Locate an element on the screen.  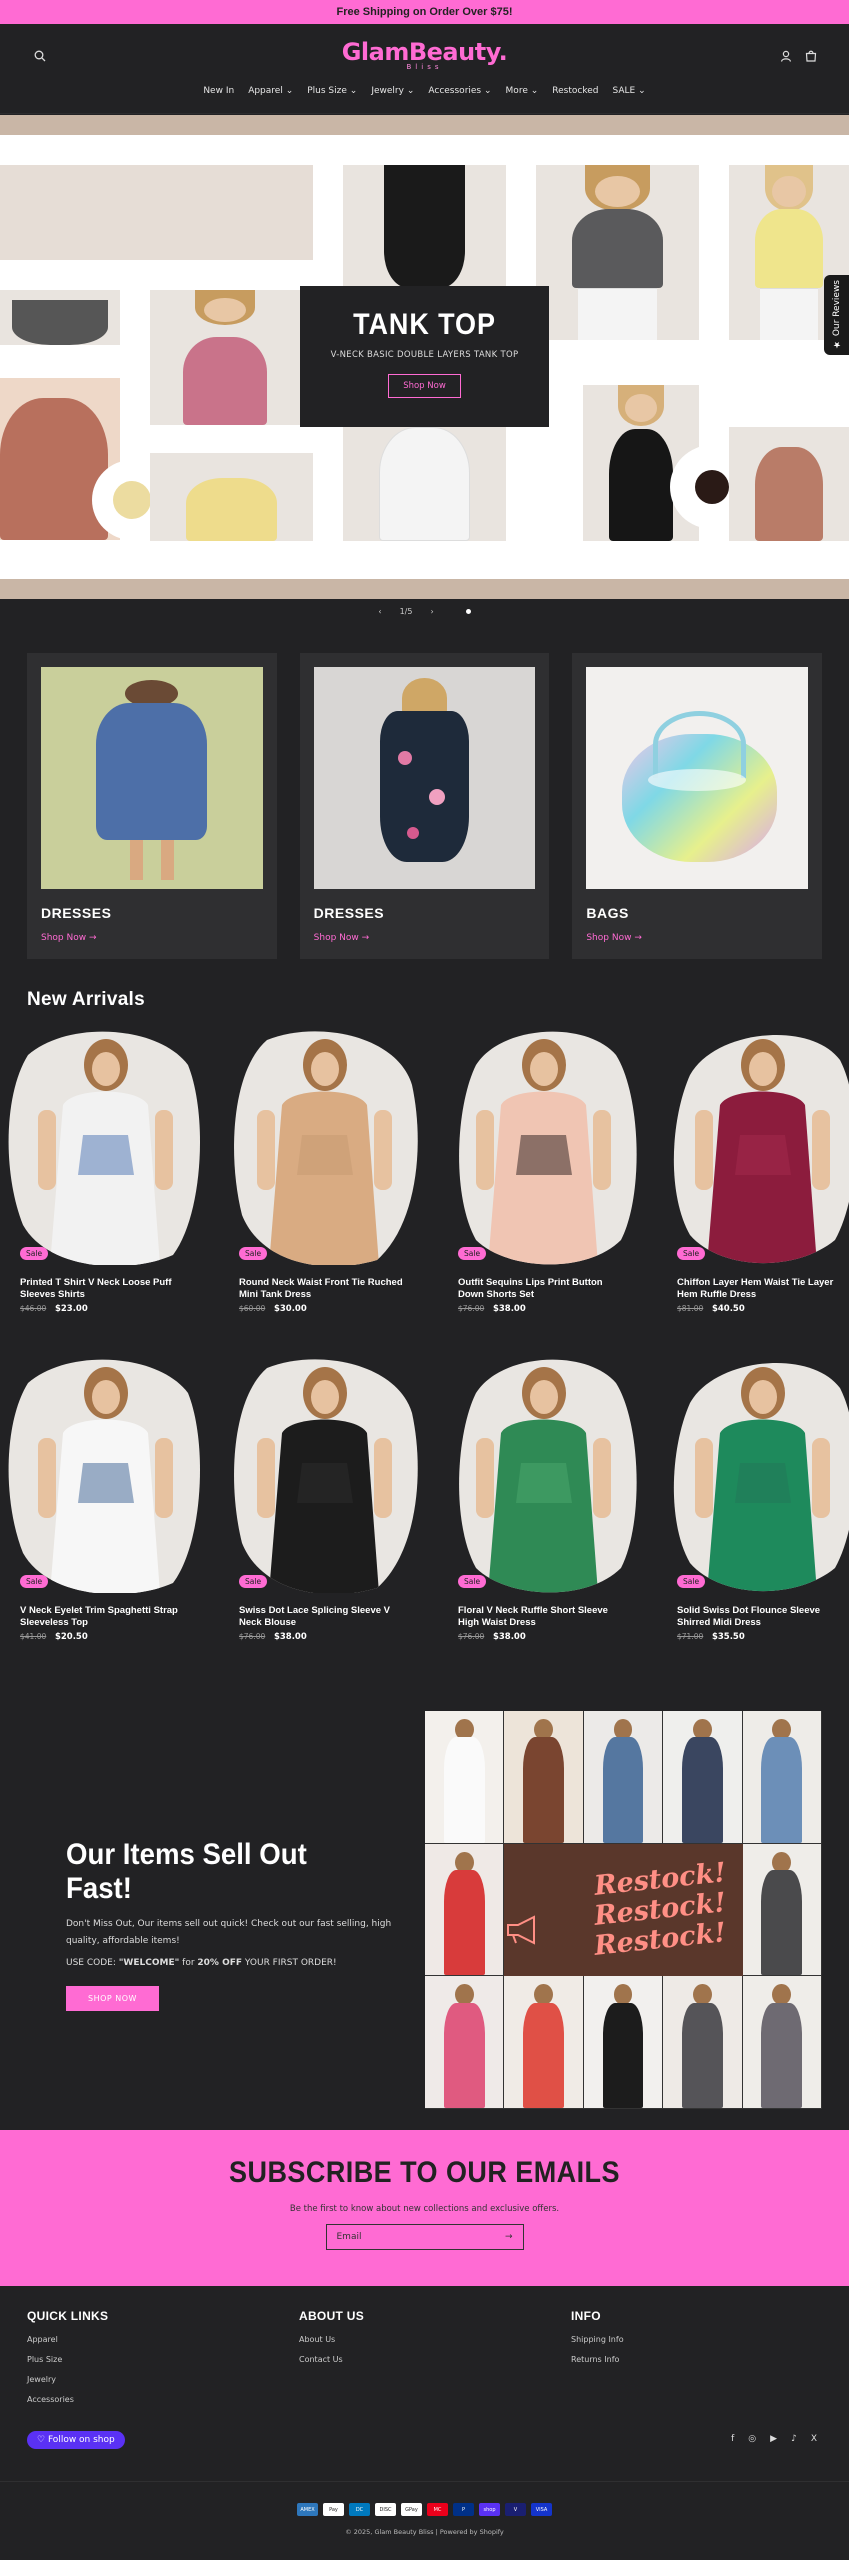
nav-jewelry: Jewelry ⌄ is located at coordinates (392, 91).